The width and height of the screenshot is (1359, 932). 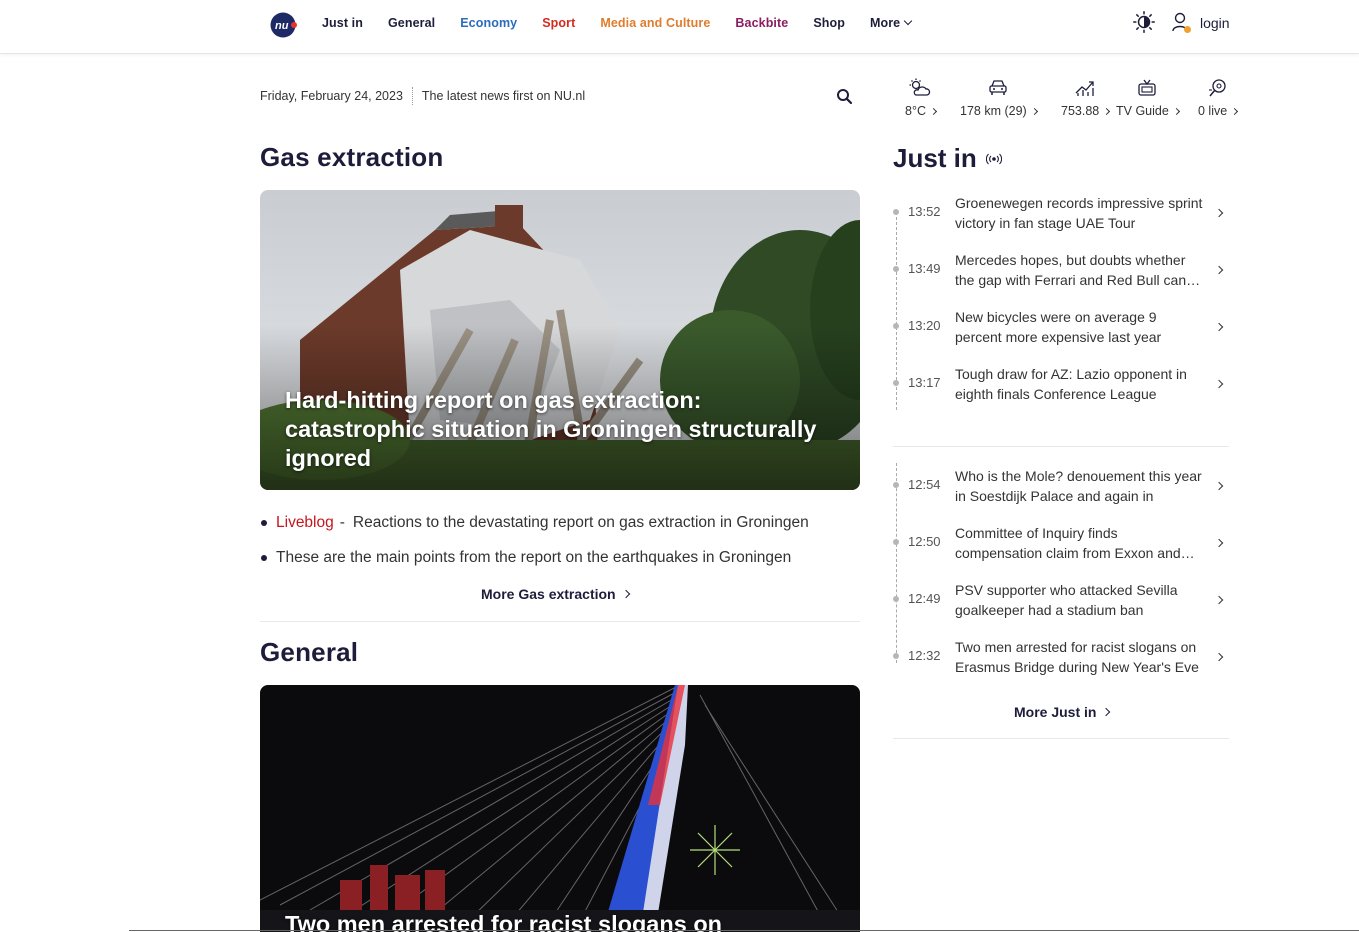 I want to click on live-sport-widget: 0 live, so click(x=1218, y=98).